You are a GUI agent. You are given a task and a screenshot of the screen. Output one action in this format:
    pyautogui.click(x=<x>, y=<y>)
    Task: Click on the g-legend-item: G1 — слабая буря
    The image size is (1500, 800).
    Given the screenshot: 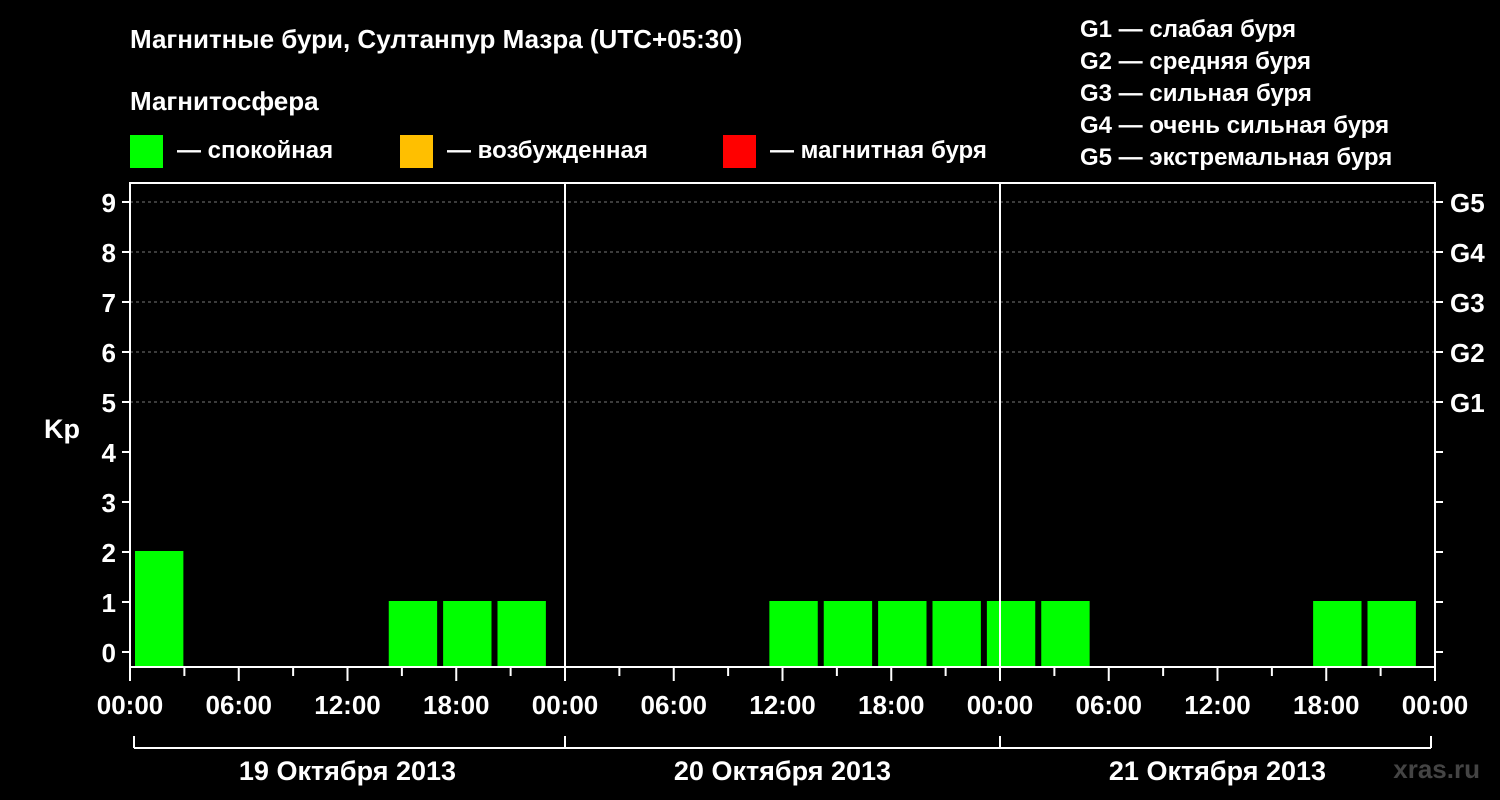 What is the action you would take?
    pyautogui.click(x=1188, y=29)
    